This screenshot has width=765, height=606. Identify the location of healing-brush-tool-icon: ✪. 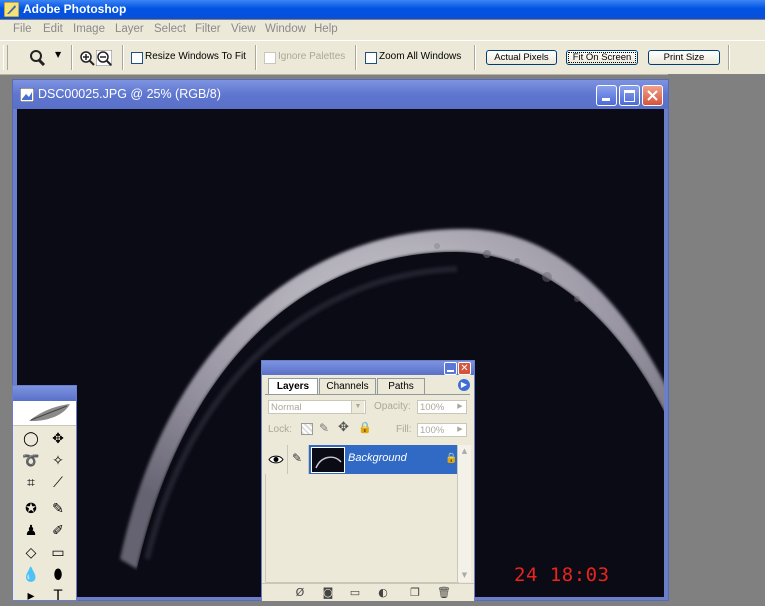
(31, 509).